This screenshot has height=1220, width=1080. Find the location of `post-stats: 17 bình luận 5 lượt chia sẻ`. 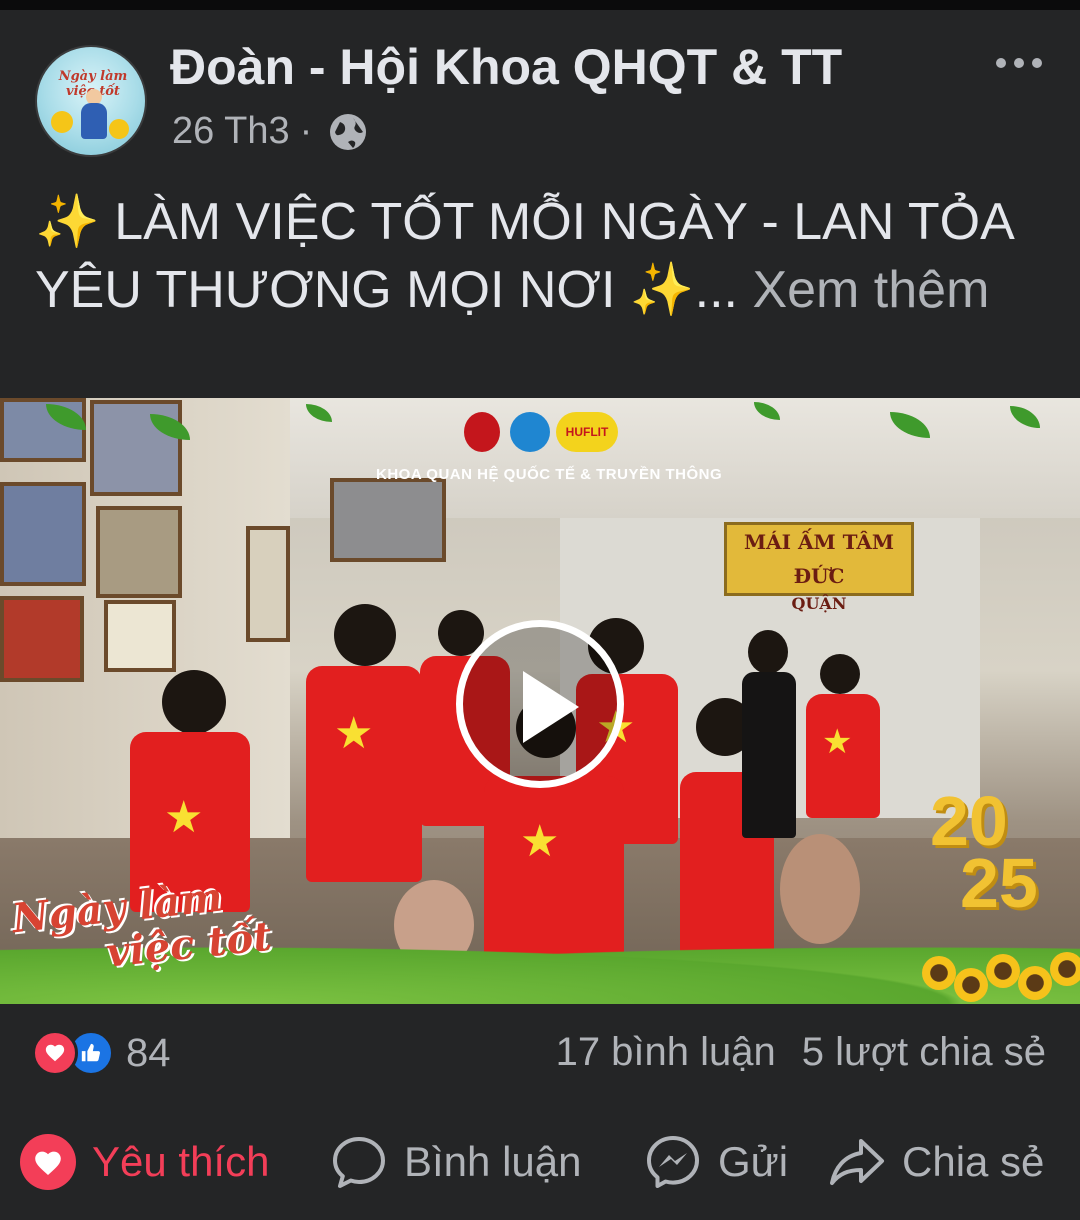

post-stats: 17 bình luận 5 lượt chia sẻ is located at coordinates (801, 1052).